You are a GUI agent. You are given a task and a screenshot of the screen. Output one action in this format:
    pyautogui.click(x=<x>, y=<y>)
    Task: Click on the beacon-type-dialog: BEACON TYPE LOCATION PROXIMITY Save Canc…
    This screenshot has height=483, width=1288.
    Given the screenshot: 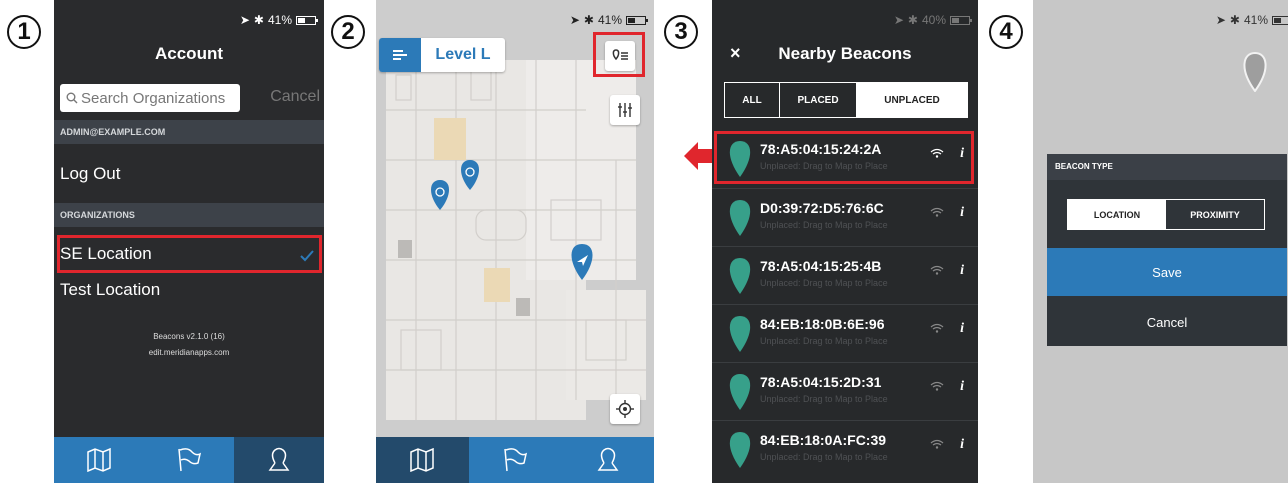 What is the action you would take?
    pyautogui.click(x=1167, y=250)
    